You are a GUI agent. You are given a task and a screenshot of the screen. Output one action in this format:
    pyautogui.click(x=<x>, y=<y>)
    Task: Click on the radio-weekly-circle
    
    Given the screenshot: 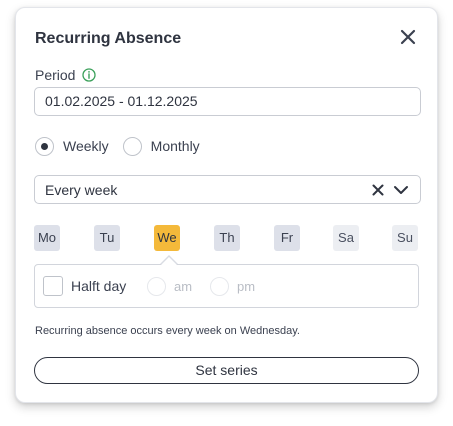 What is the action you would take?
    pyautogui.click(x=44, y=146)
    